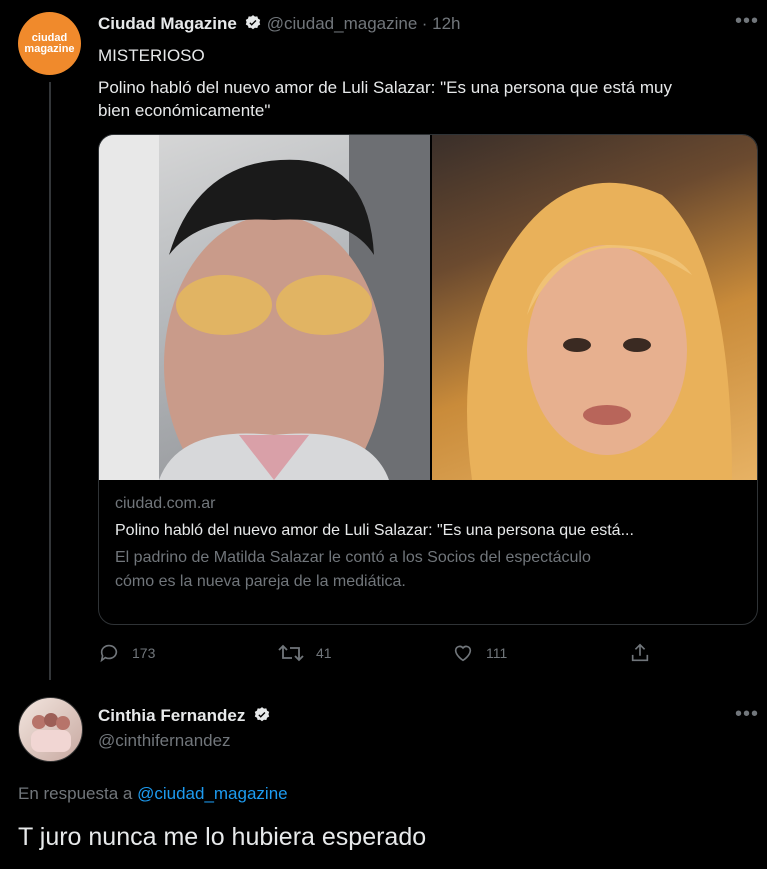  Describe the element at coordinates (144, 653) in the screenshot. I see `reply-count: 173` at that location.